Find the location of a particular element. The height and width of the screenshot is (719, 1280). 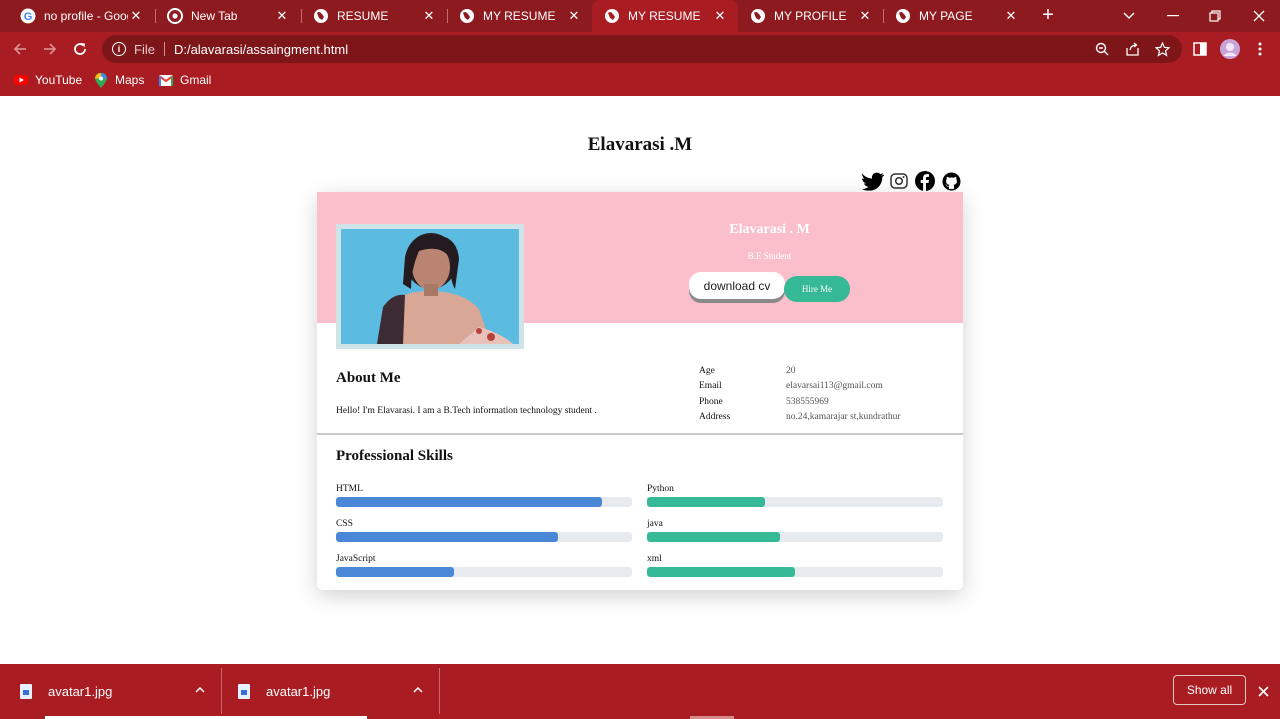

download-cv-button: download cv is located at coordinates (737, 285).